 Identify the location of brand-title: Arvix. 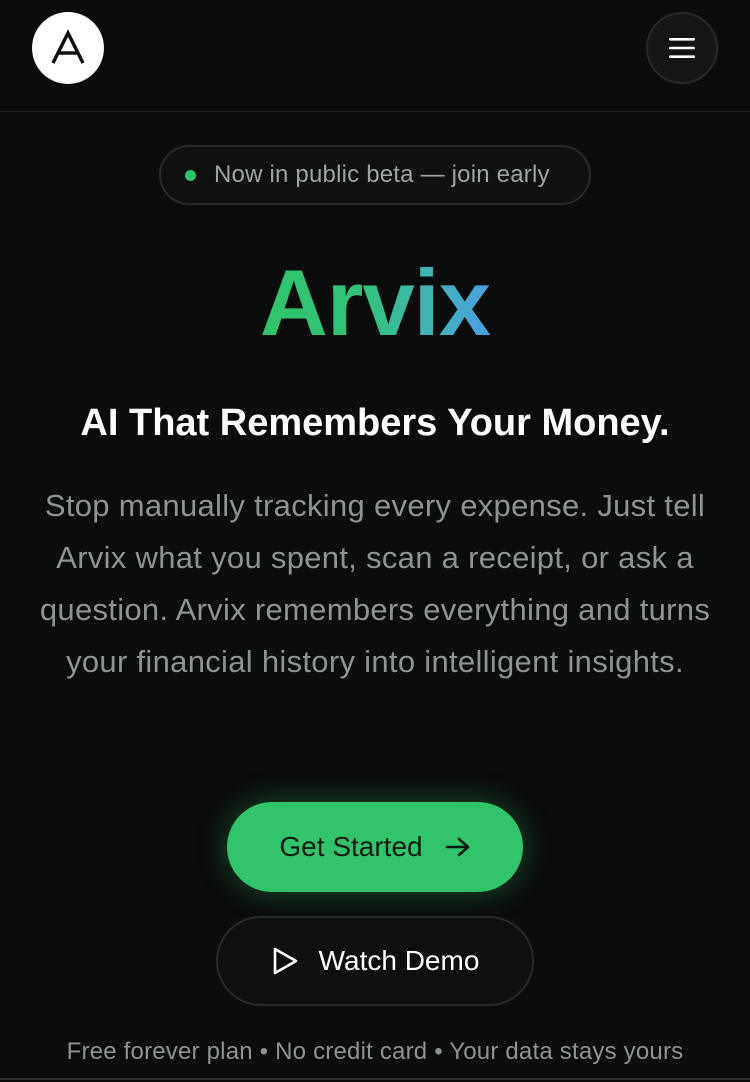
(375, 303).